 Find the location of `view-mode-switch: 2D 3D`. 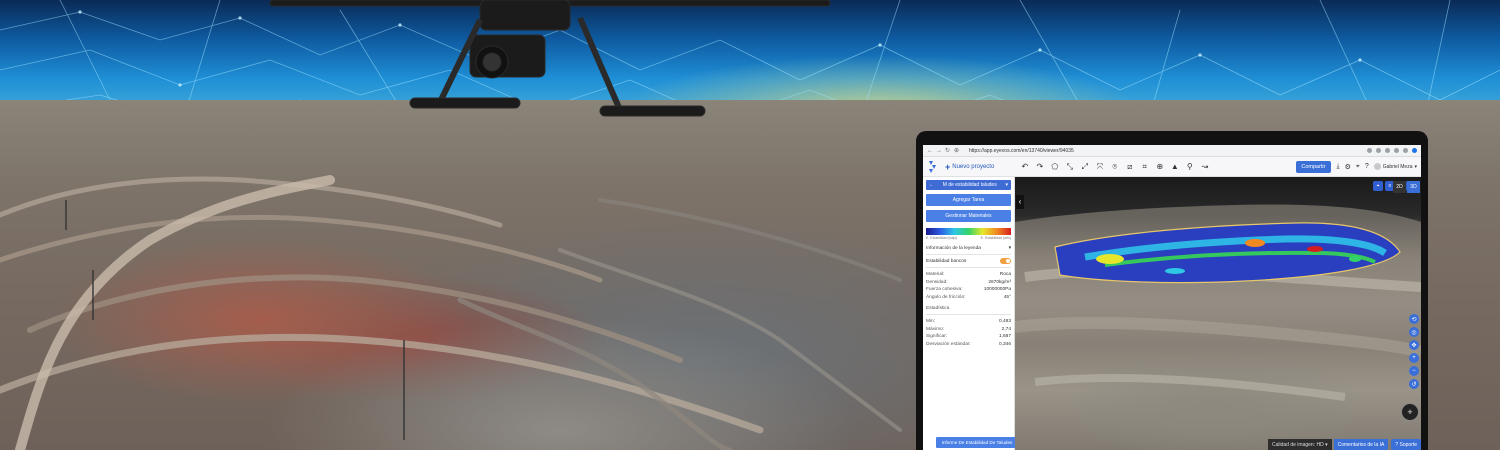

view-mode-switch: 2D 3D is located at coordinates (1406, 187).